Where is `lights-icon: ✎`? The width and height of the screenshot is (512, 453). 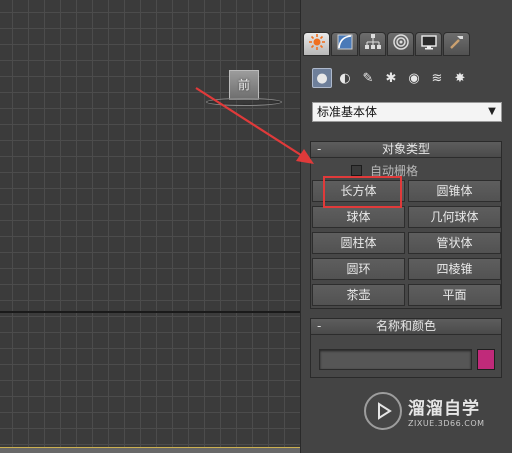 lights-icon: ✎ is located at coordinates (368, 78).